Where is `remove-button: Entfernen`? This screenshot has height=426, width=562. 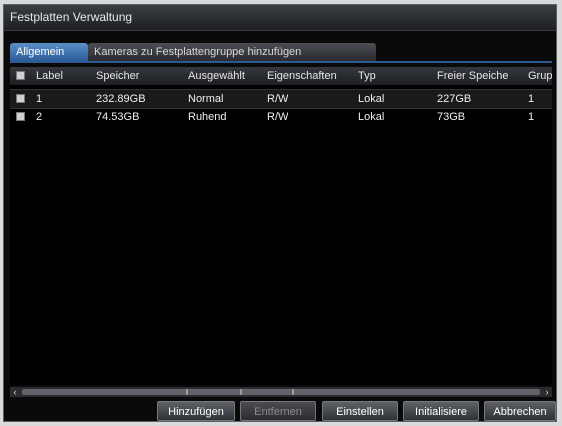 remove-button: Entfernen is located at coordinates (278, 411).